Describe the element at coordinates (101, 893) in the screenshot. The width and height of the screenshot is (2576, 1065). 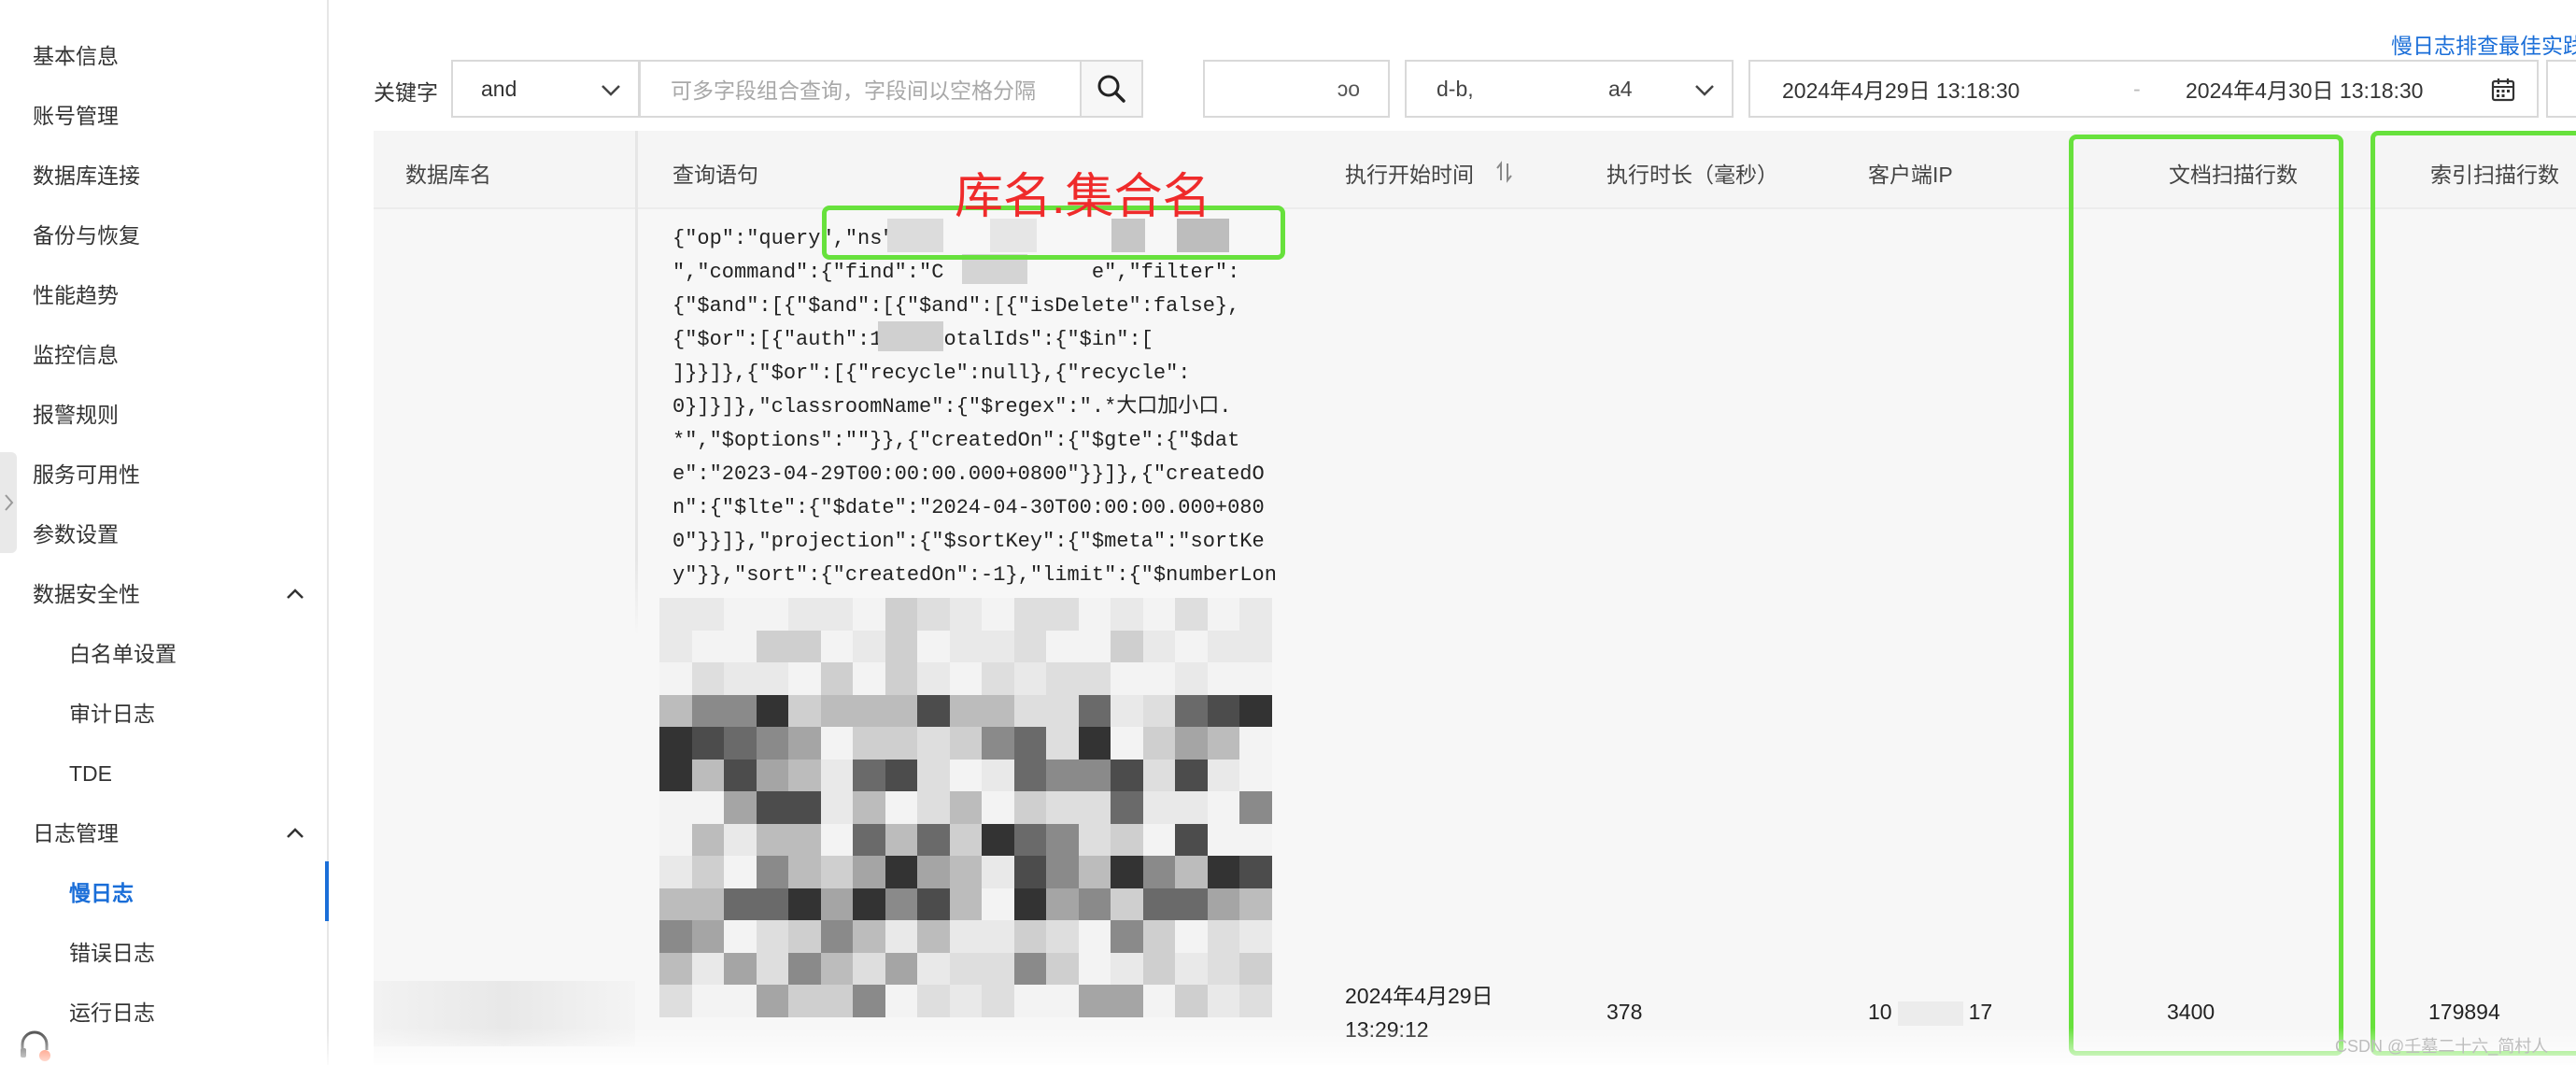
I see `sidebar-item-slow-log: 慢日志` at that location.